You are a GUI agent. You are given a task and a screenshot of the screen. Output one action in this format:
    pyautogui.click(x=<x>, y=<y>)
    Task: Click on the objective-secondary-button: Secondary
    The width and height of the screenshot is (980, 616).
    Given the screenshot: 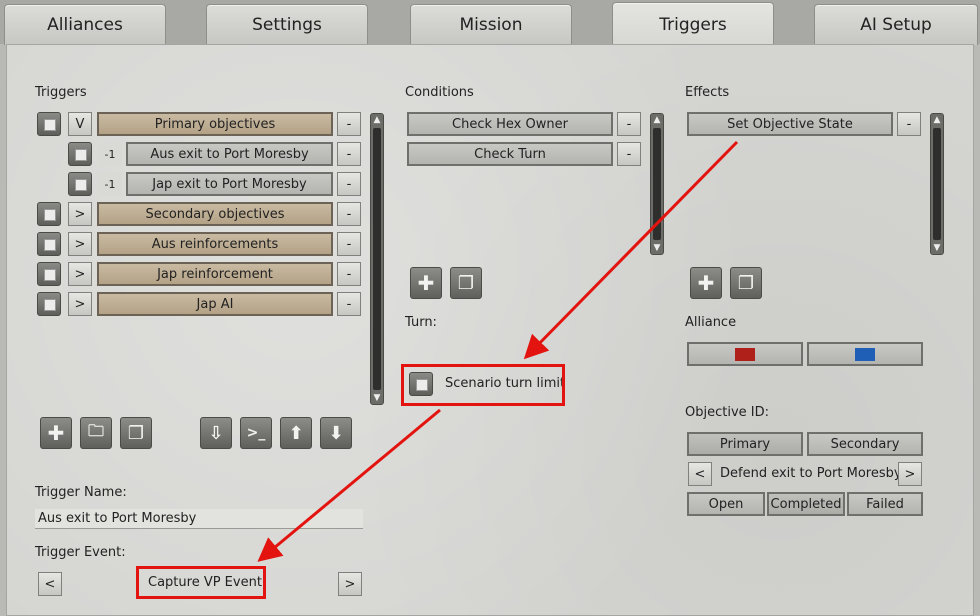 What is the action you would take?
    pyautogui.click(x=865, y=444)
    